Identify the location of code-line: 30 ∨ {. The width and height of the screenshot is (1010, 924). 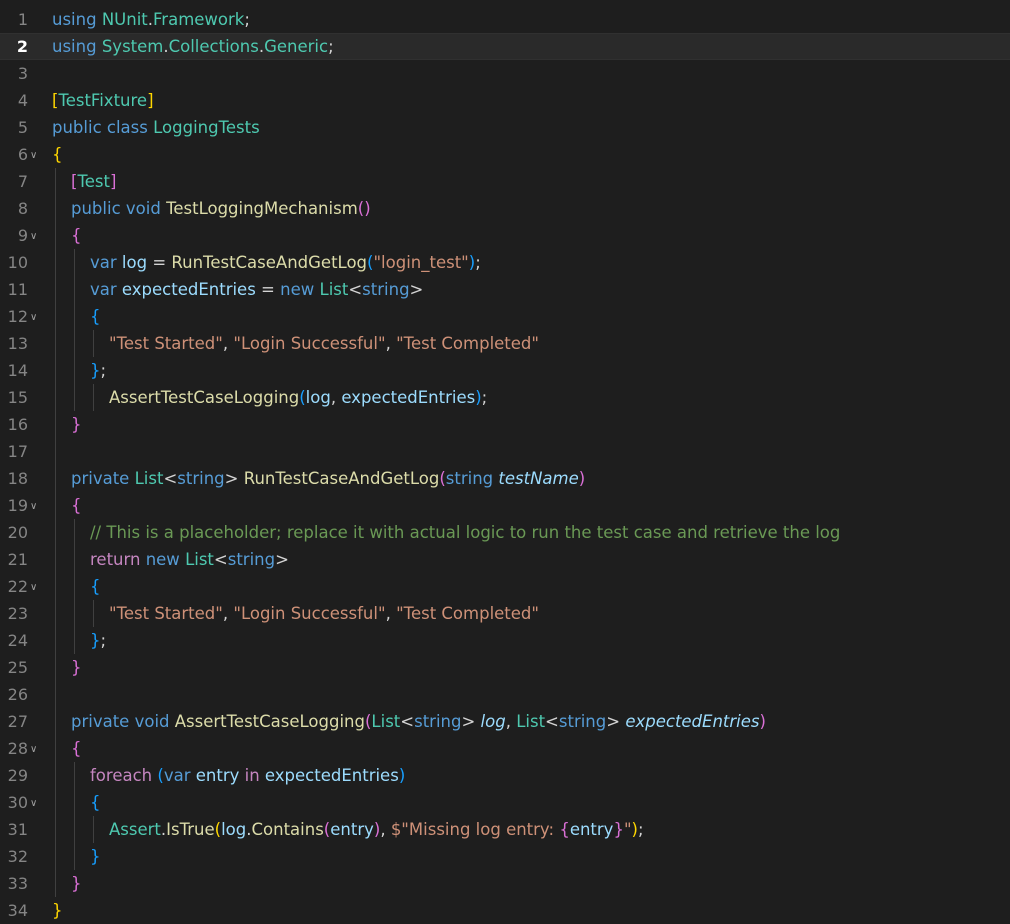
(505, 802).